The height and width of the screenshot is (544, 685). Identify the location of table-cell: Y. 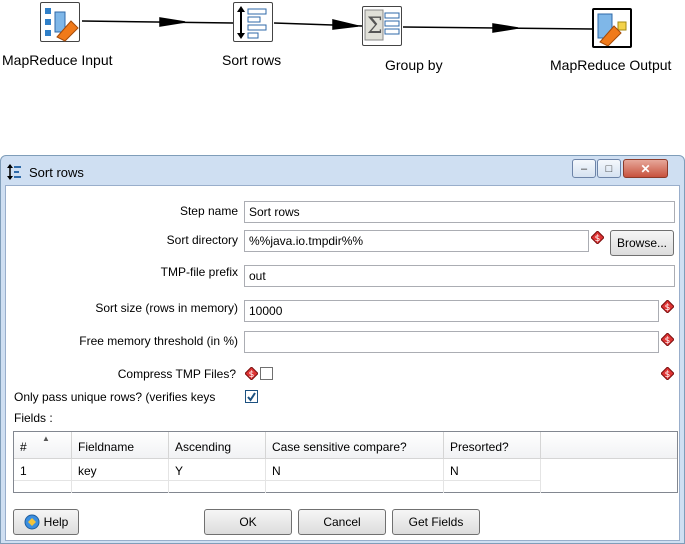
(217, 470).